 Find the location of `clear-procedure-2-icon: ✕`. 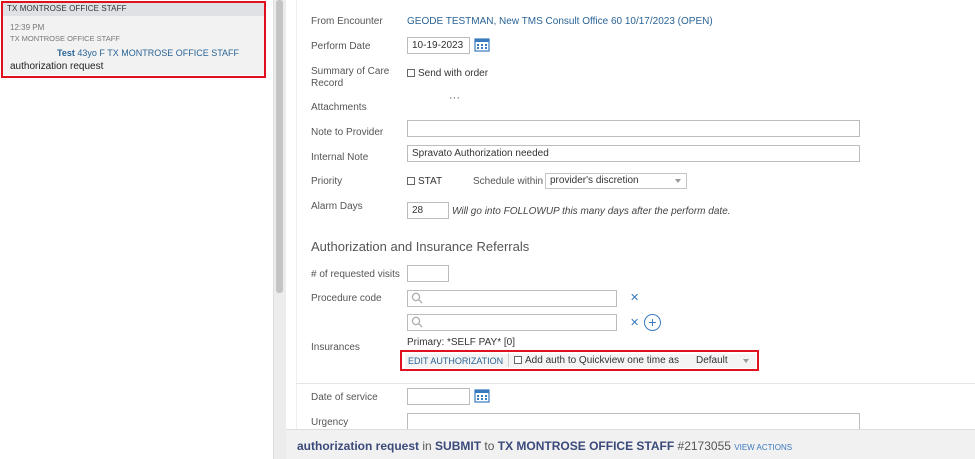

clear-procedure-2-icon: ✕ is located at coordinates (634, 322).